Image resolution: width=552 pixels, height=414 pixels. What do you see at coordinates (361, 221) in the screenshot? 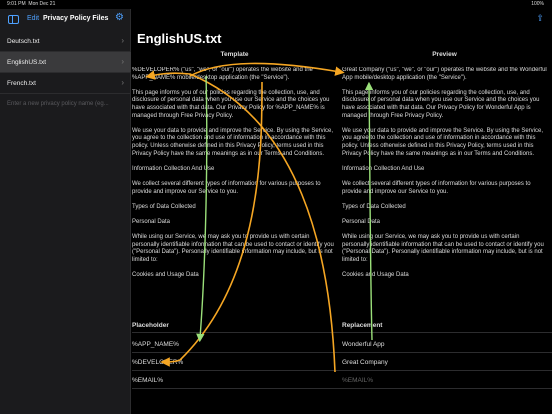
I see `preview-paragraph: Personal Data` at bounding box center [361, 221].